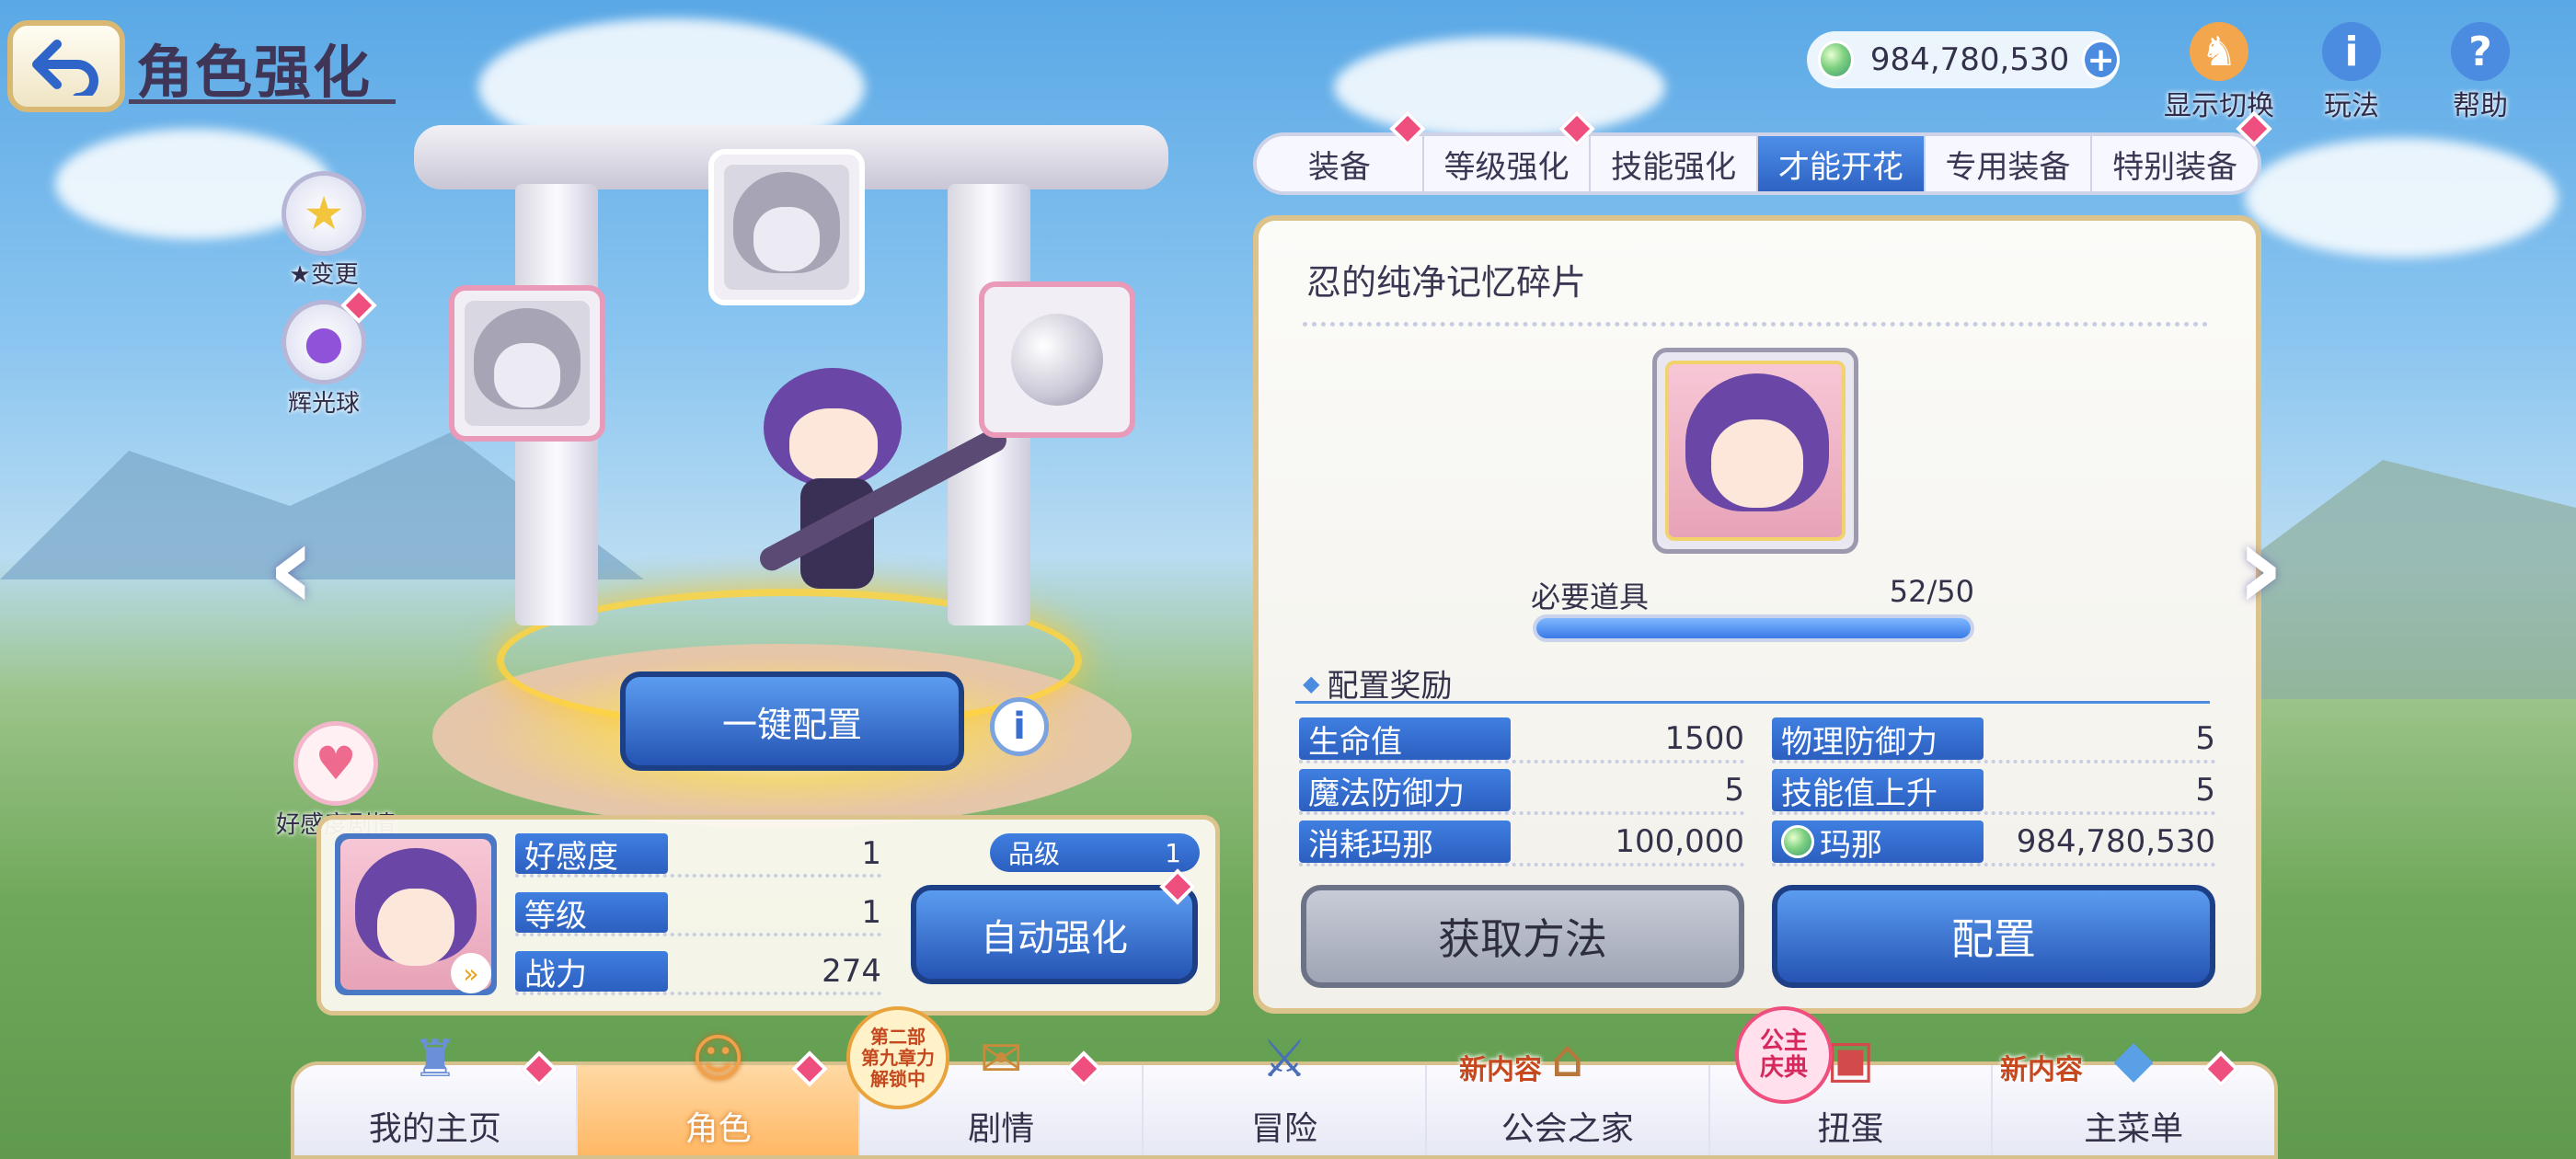 This screenshot has height=1159, width=2576. Describe the element at coordinates (2480, 51) in the screenshot. I see `question-icon: ?` at that location.